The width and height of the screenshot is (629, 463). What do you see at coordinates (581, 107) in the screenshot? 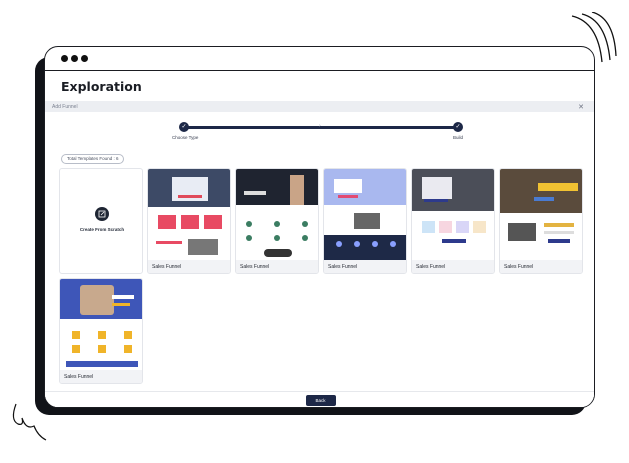
I see `close-icon: ✕` at bounding box center [581, 107].